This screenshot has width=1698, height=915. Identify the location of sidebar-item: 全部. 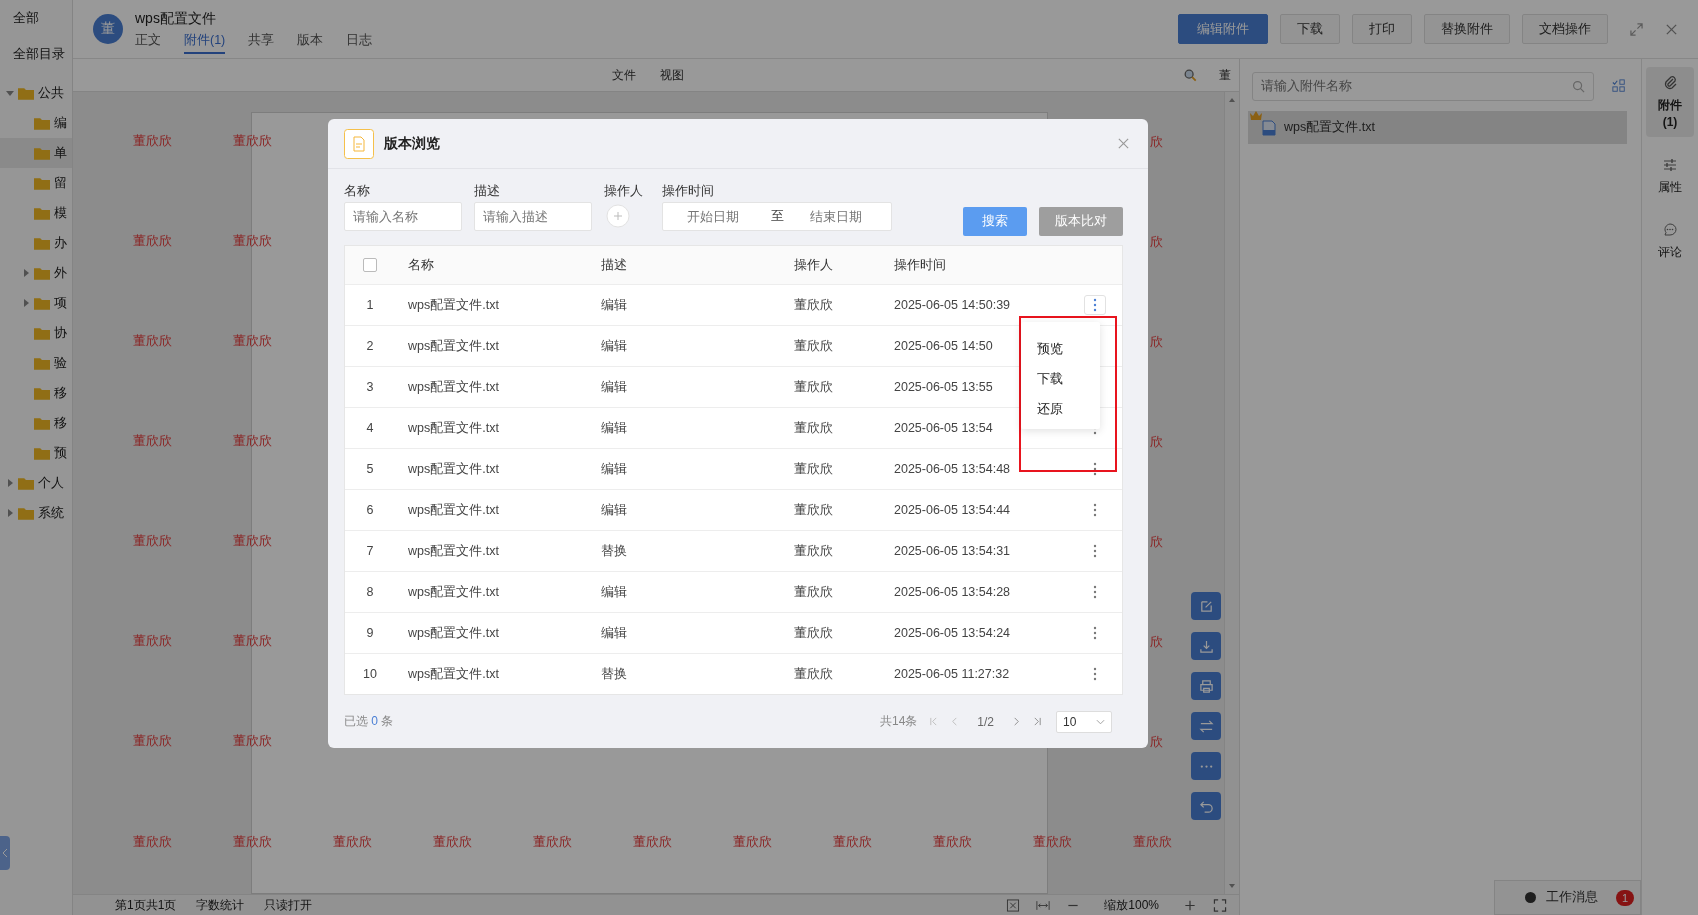
(36, 18).